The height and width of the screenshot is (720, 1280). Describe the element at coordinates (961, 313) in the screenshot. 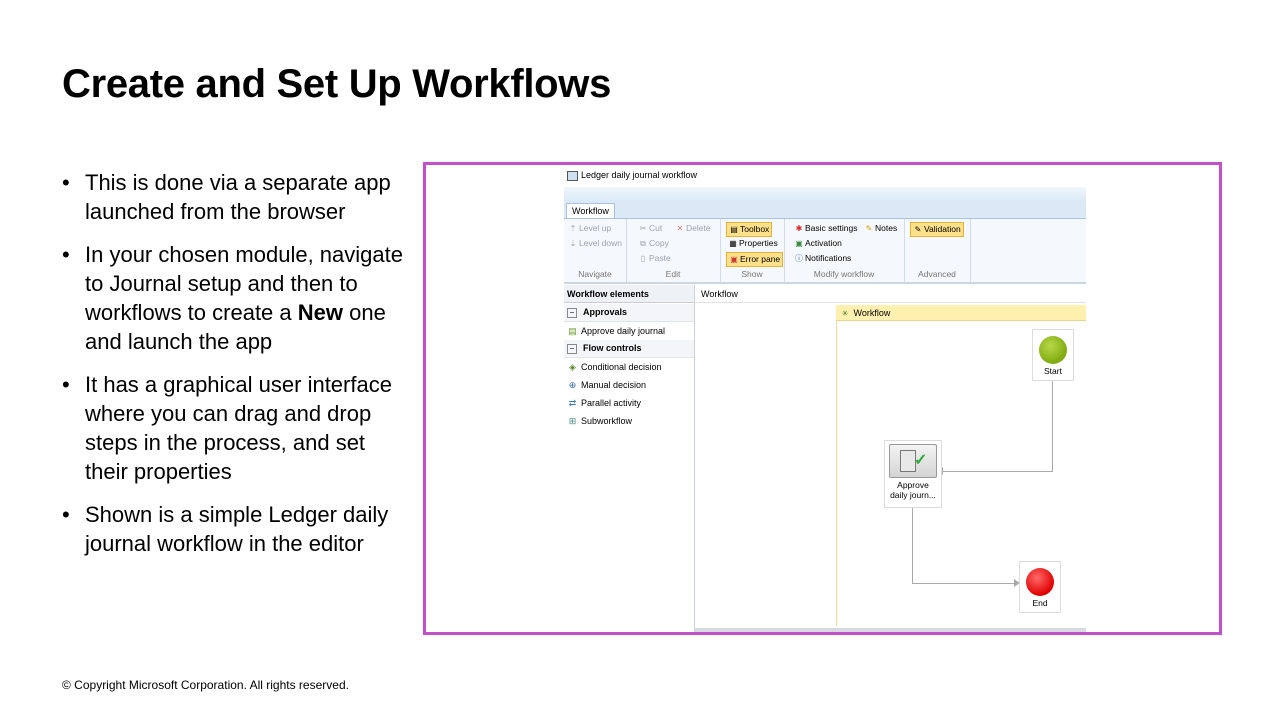

I see `workflow-lane-header: ✳ Workflow` at that location.